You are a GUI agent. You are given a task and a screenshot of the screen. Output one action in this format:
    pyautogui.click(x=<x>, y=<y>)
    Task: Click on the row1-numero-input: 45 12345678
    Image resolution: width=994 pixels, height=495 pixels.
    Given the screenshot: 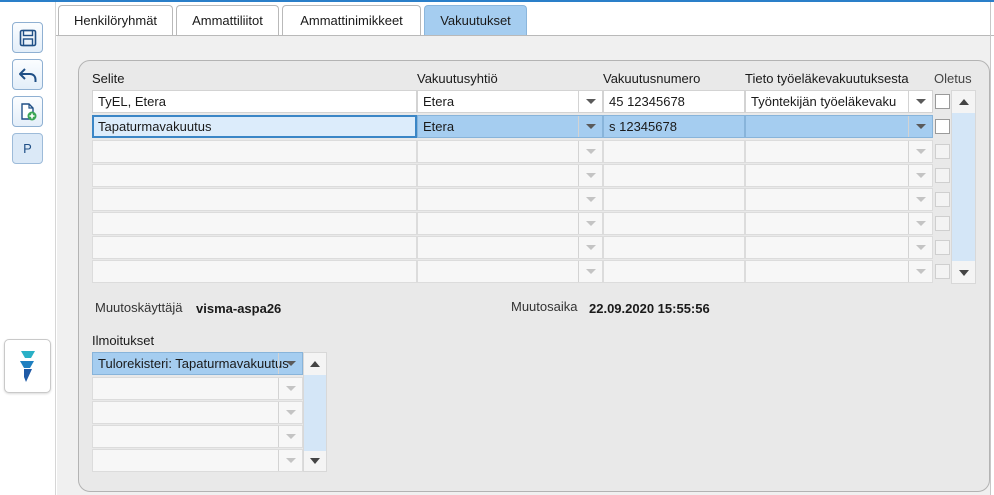 What is the action you would take?
    pyautogui.click(x=674, y=101)
    